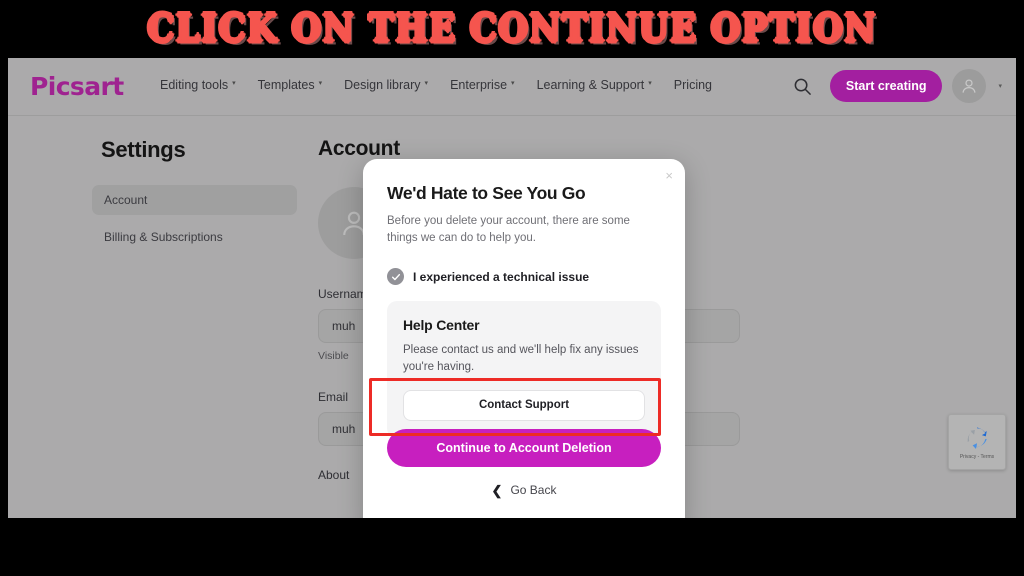 The height and width of the screenshot is (576, 1024). Describe the element at coordinates (590, 85) in the screenshot. I see `nav-label: Learning & Support` at that location.